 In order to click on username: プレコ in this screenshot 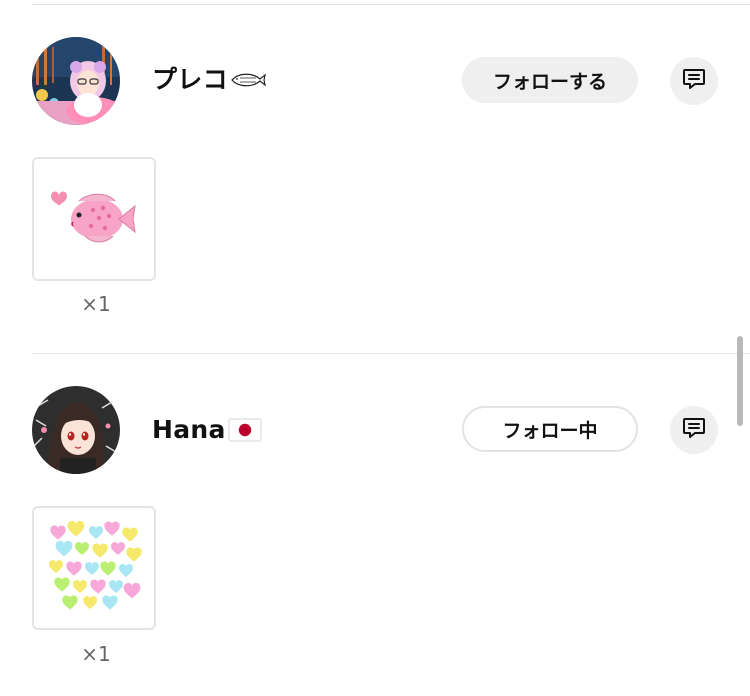, I will do `click(209, 80)`.